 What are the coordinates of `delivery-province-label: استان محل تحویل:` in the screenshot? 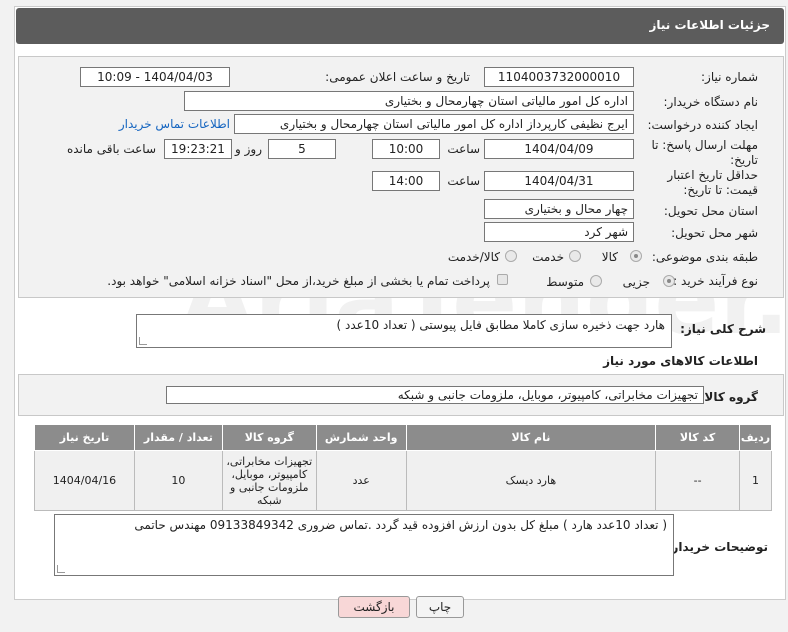 It's located at (710, 211).